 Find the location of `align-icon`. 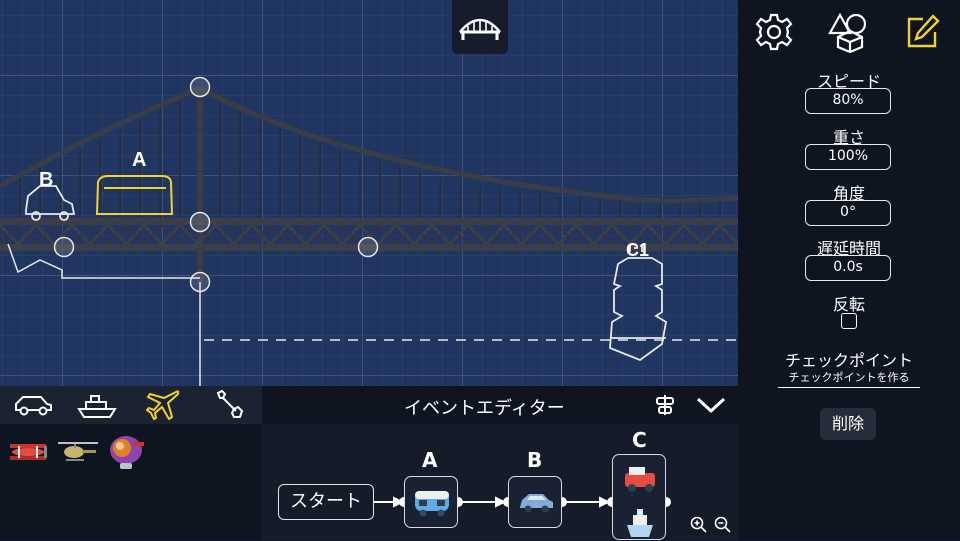

align-icon is located at coordinates (665, 405).